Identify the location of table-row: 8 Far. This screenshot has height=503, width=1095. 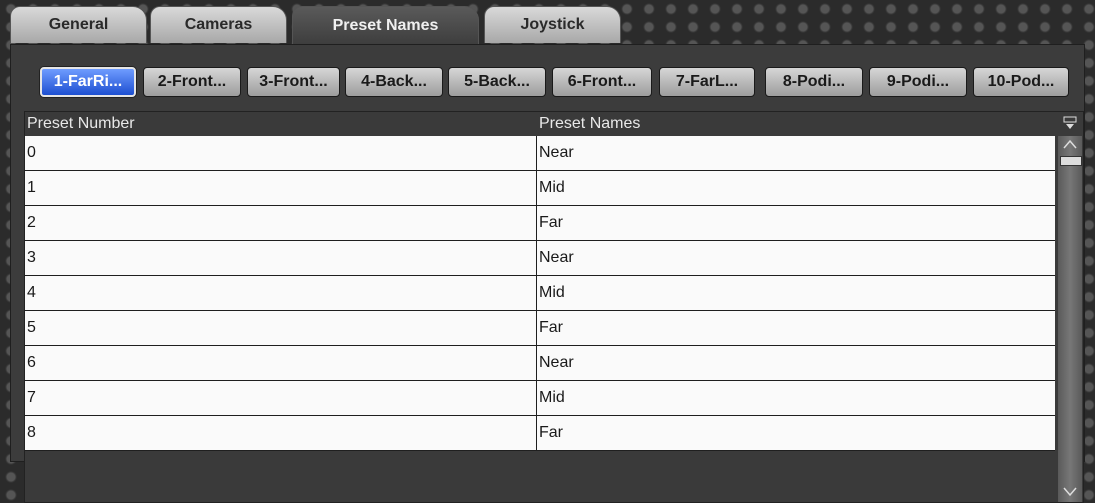
(540, 433).